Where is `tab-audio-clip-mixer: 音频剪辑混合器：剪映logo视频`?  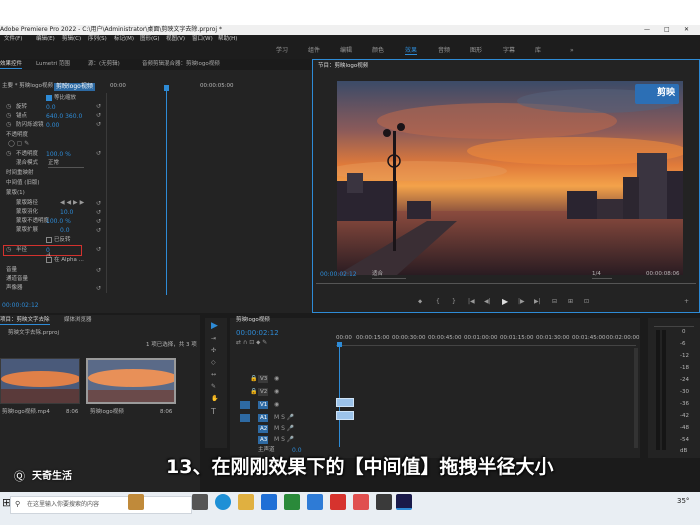
tab-audio-clip-mixer: 音频剪辑混合器：剪映logo视频 is located at coordinates (181, 64).